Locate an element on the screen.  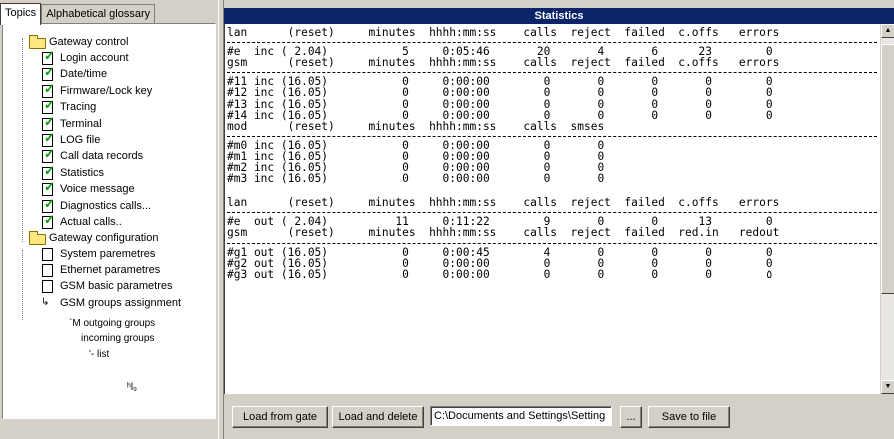
tree-node-label: Actual calls.. is located at coordinates (91, 222).